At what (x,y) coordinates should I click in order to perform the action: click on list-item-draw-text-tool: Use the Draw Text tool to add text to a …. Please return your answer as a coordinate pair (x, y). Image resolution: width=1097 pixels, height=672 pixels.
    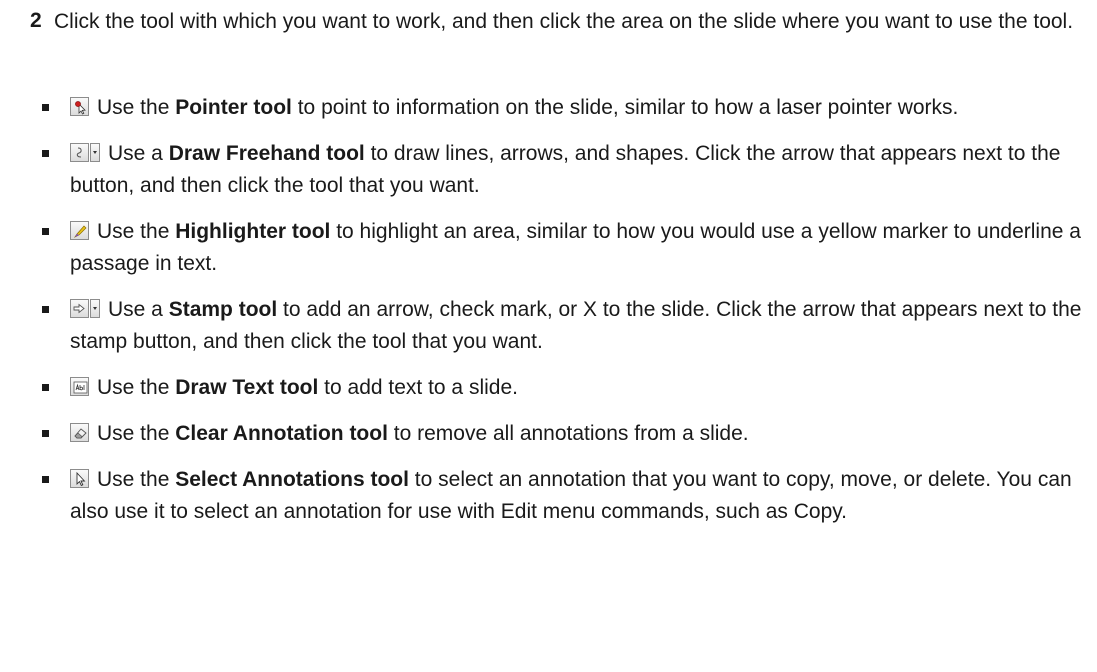
    Looking at the image, I should click on (565, 388).